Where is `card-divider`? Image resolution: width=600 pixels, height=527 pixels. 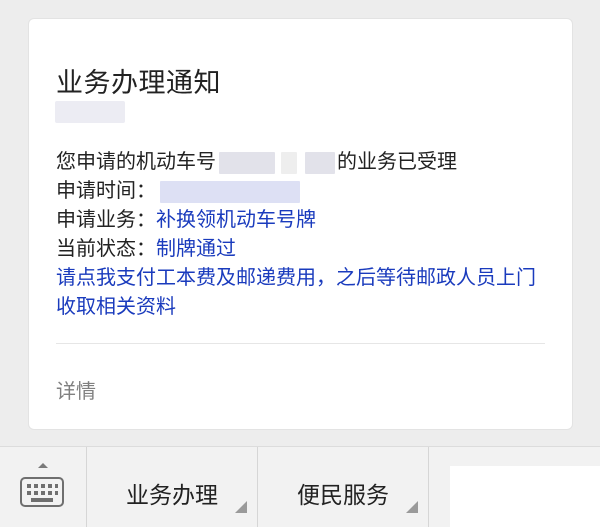
card-divider is located at coordinates (300, 343).